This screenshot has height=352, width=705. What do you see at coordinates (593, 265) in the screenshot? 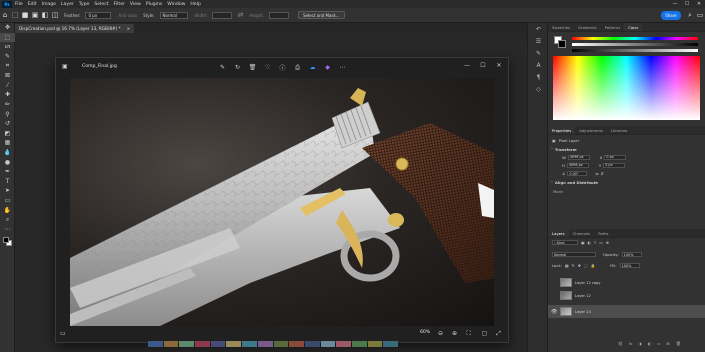
I see `lock-all-icon: 🔒` at bounding box center [593, 265].